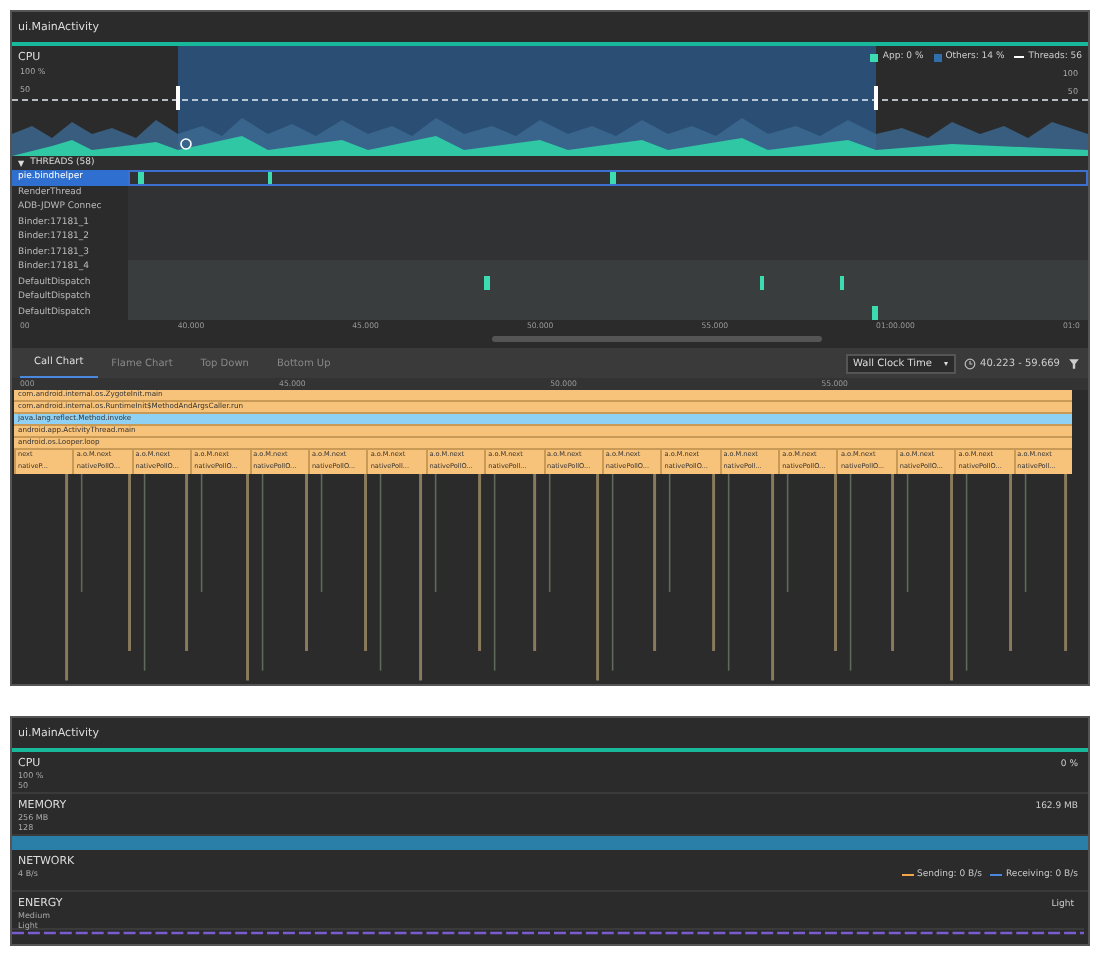 This screenshot has height=962, width=1100. Describe the element at coordinates (657, 339) in the screenshot. I see `scrollbar-thumb` at that location.